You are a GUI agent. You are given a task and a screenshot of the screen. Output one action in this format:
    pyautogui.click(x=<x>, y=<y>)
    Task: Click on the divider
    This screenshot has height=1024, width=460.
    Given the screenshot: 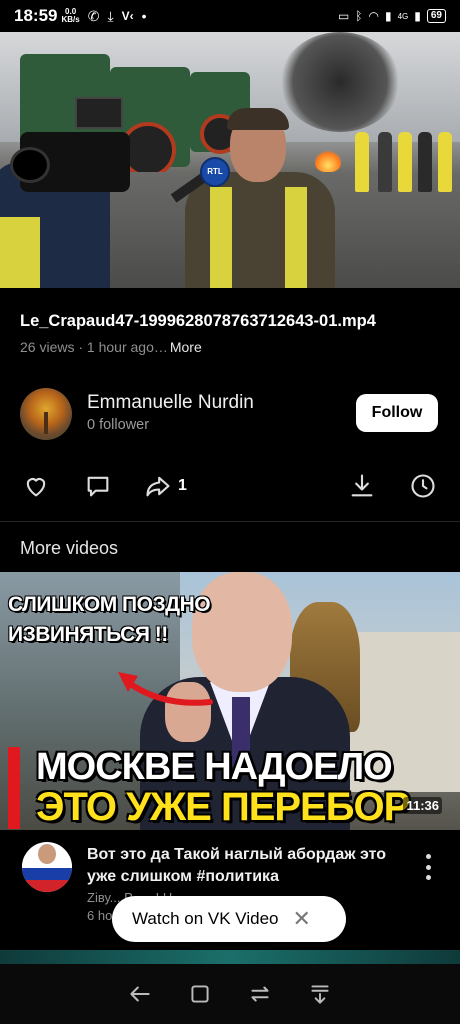 What is the action you would take?
    pyautogui.click(x=230, y=521)
    